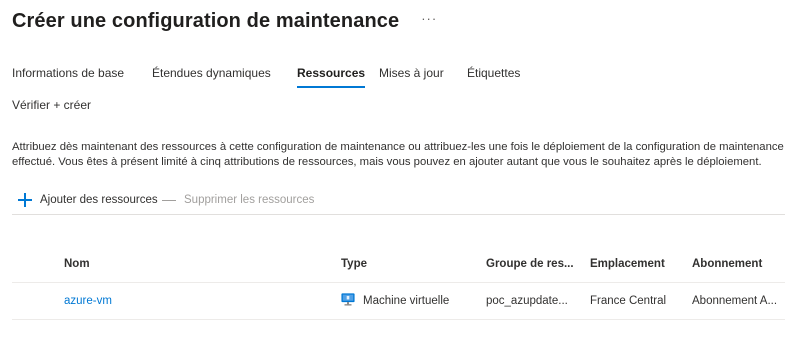 The height and width of the screenshot is (353, 800). I want to click on column-header-abonnement: Abonnement, so click(742, 264).